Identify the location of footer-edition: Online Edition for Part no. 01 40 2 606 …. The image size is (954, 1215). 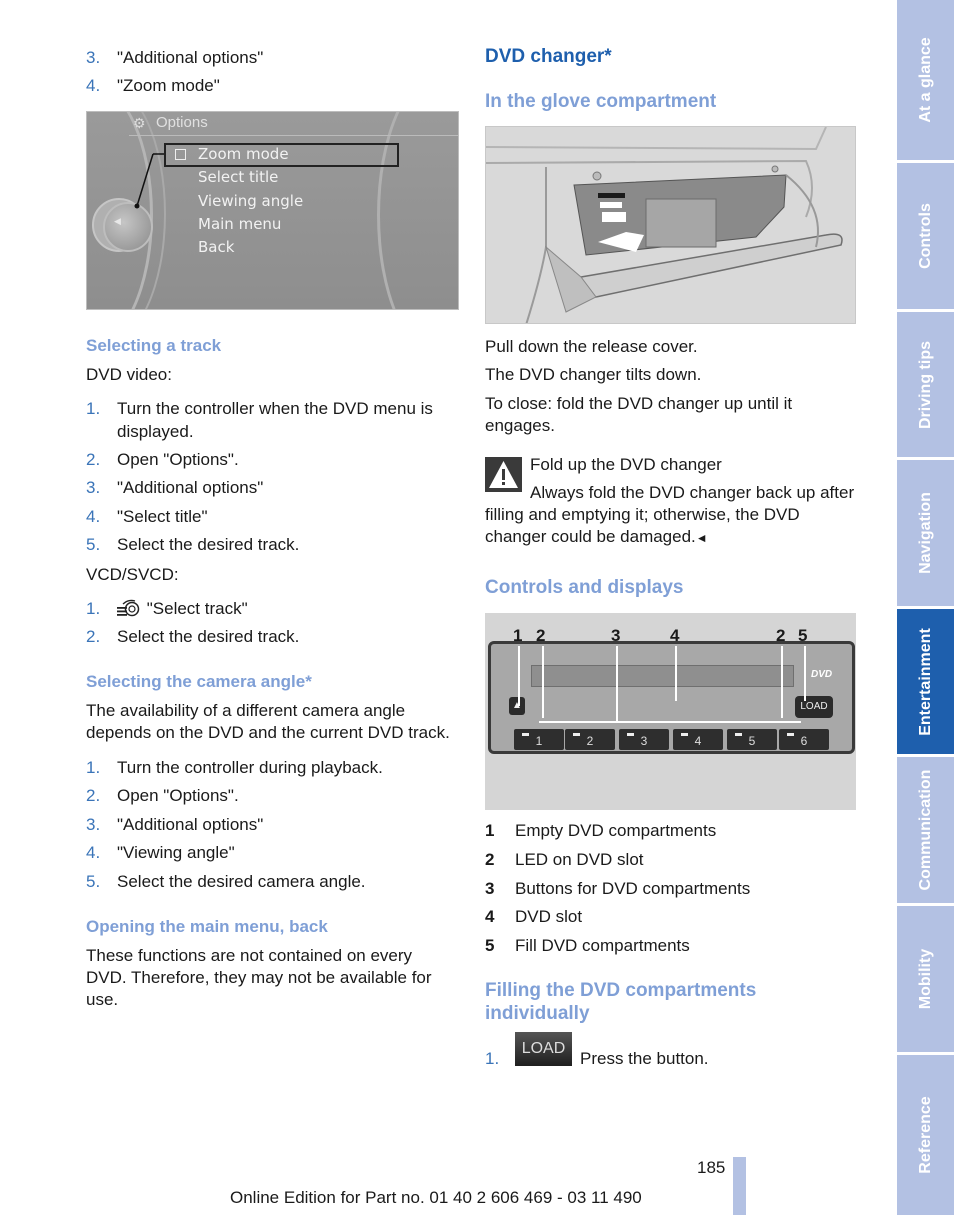
(436, 1197).